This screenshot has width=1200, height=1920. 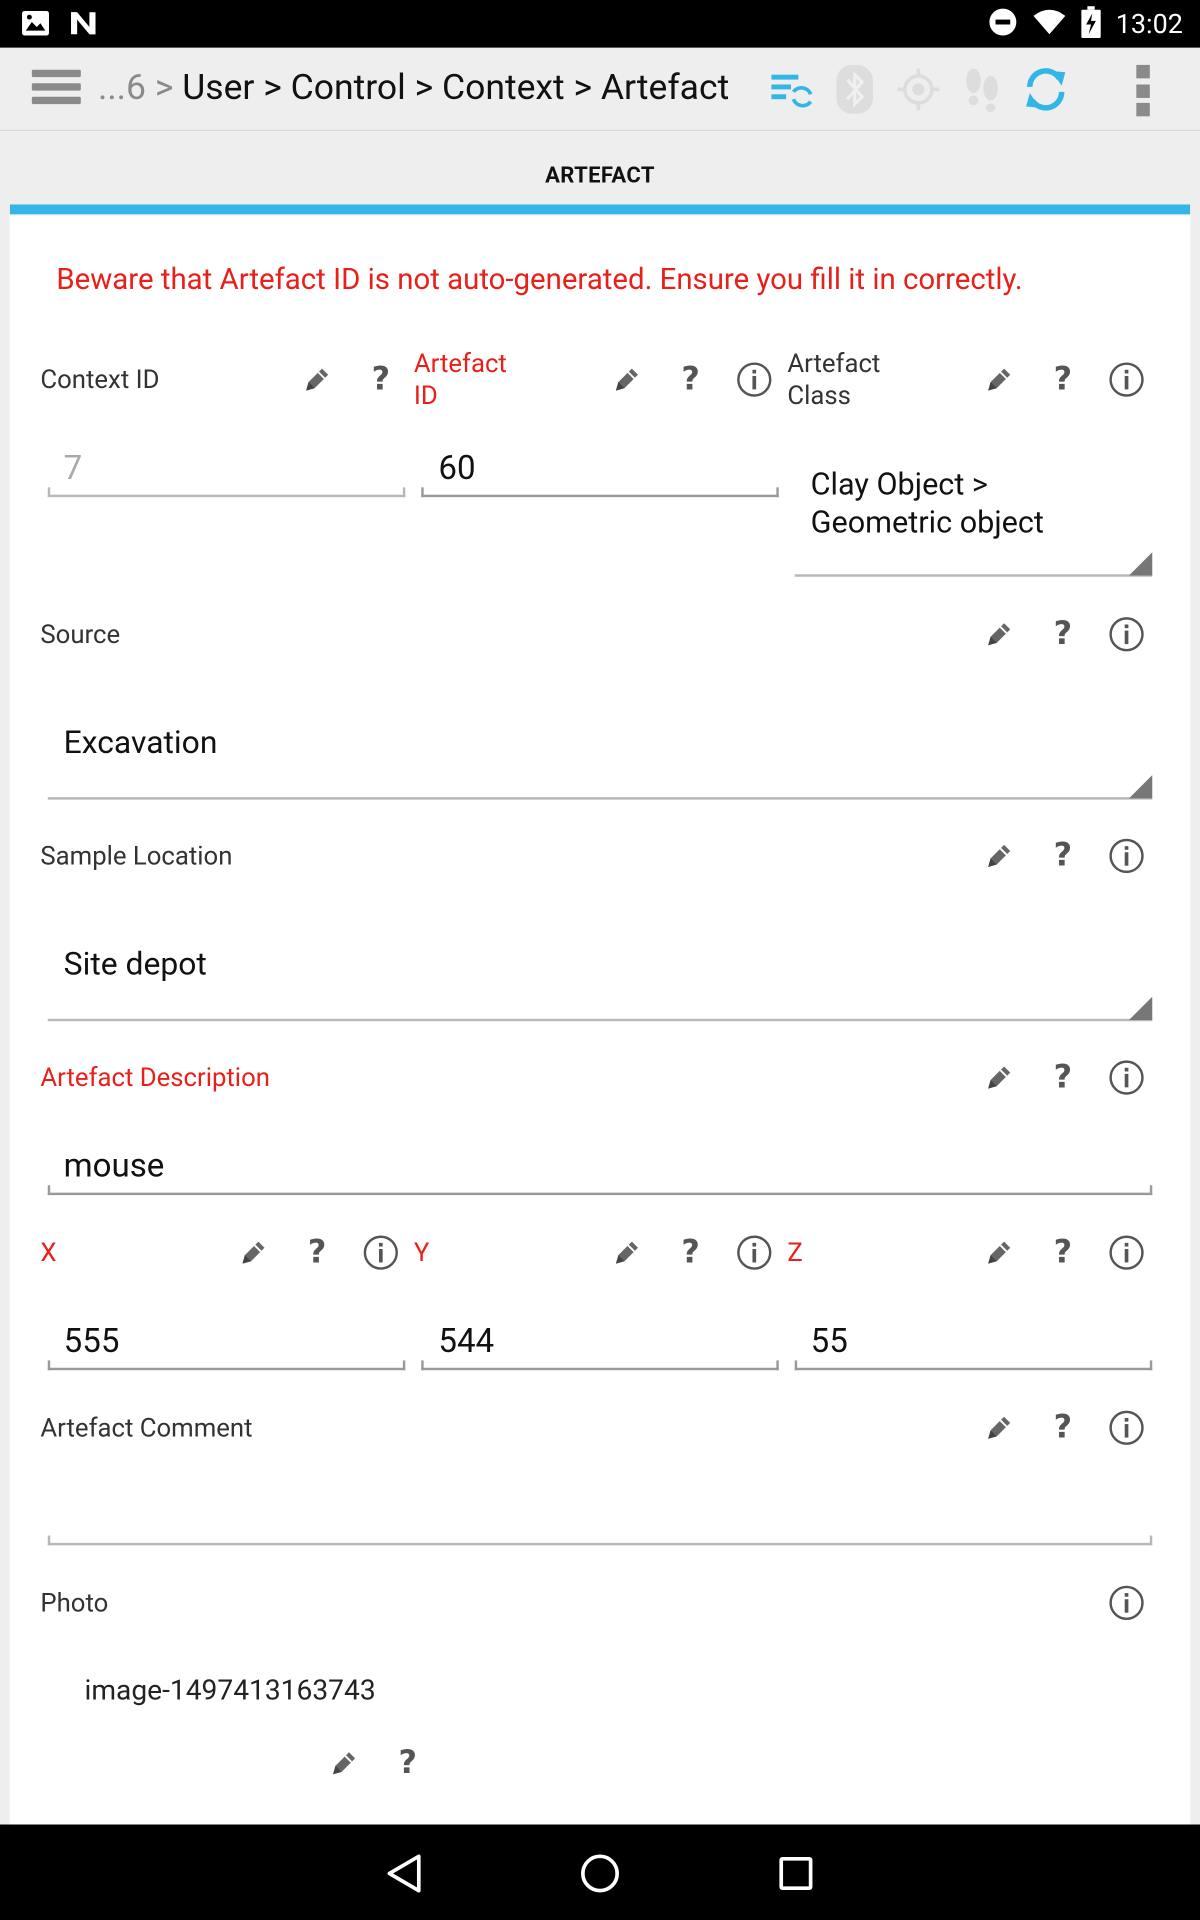 I want to click on recents-icon, so click(x=796, y=1874).